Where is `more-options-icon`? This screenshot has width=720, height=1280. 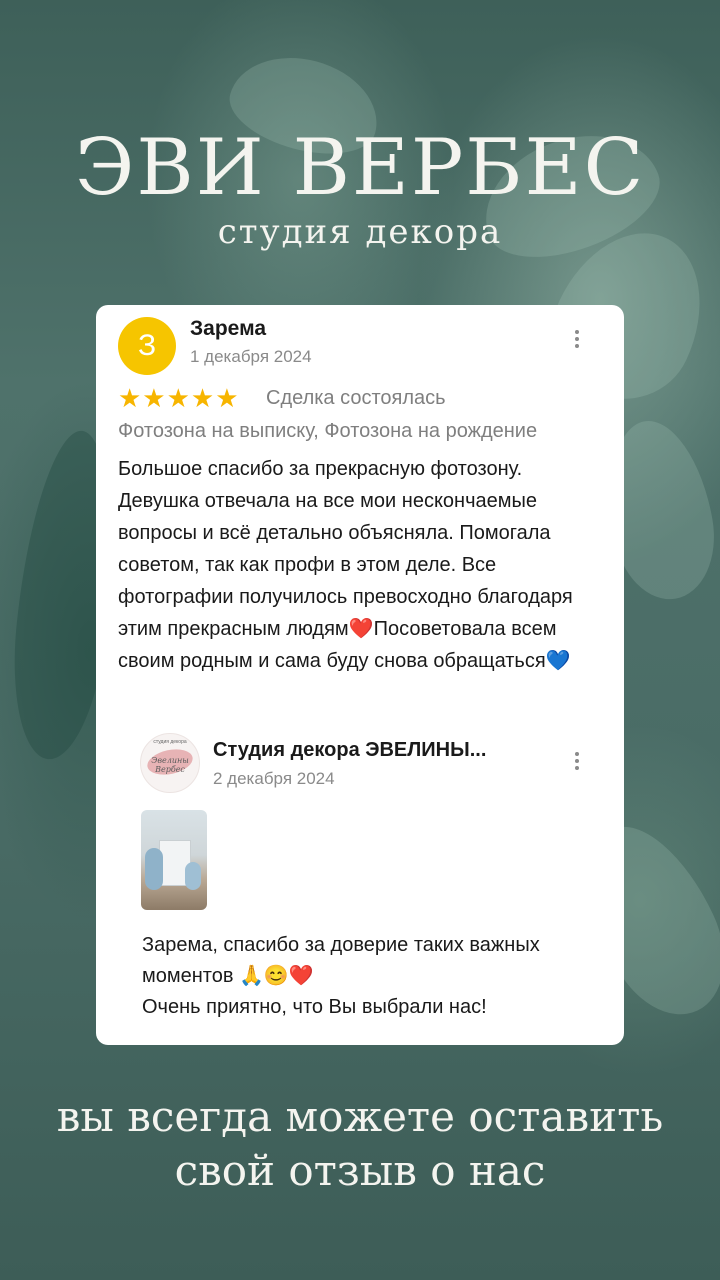
more-options-icon is located at coordinates (577, 342).